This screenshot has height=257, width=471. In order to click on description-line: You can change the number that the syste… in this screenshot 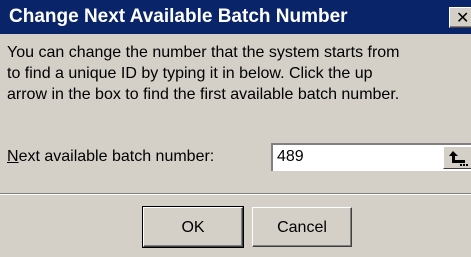, I will do `click(203, 52)`.